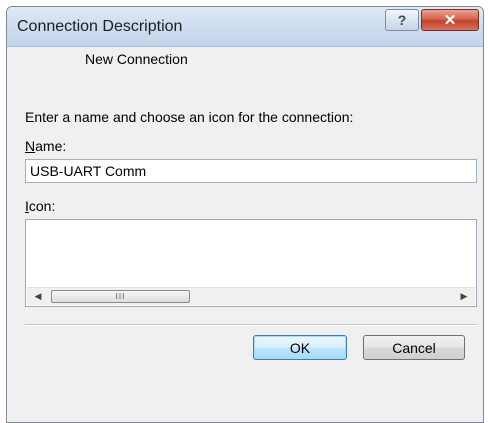 This screenshot has width=488, height=423. What do you see at coordinates (51, 146) in the screenshot?
I see `name-label-text: ame:` at bounding box center [51, 146].